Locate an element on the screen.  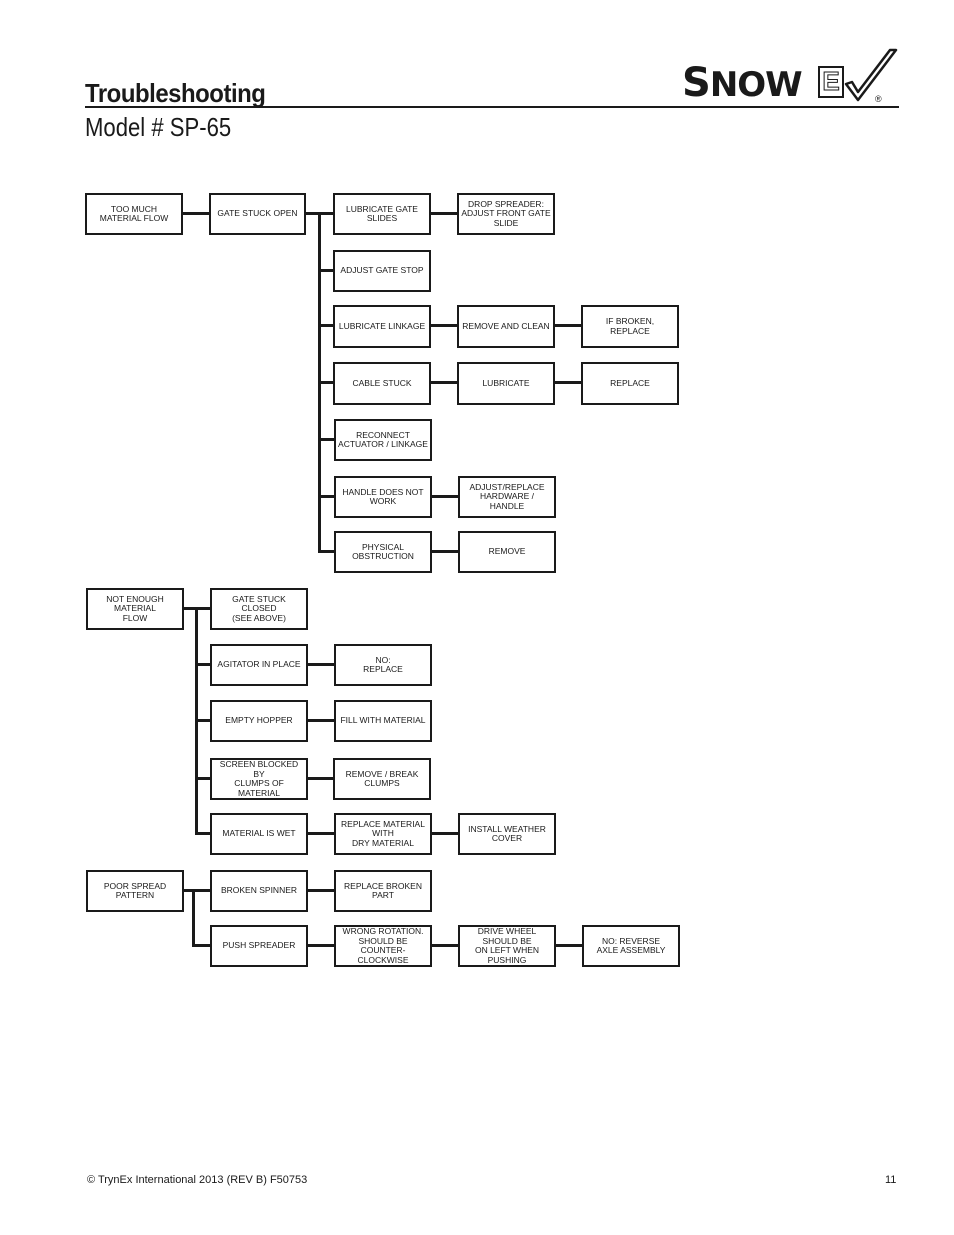
header-rule is located at coordinates (492, 107).